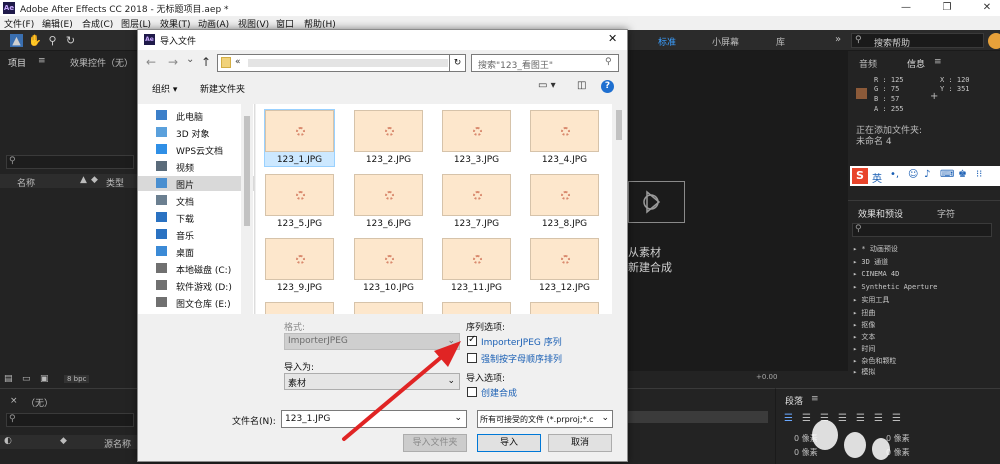 This screenshot has width=1000, height=464. I want to click on new-comp-from-footage-line2: 新建合成, so click(650, 267).